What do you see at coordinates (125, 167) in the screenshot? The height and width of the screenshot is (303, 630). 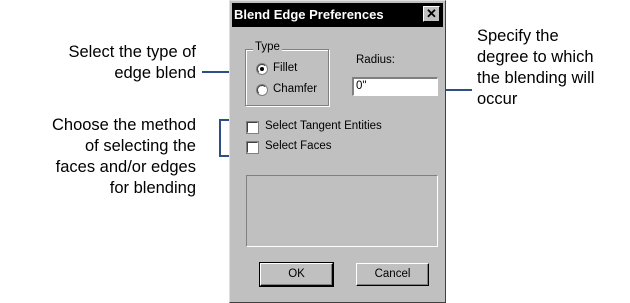 I see `callout-method-line3: faces and/or edges` at bounding box center [125, 167].